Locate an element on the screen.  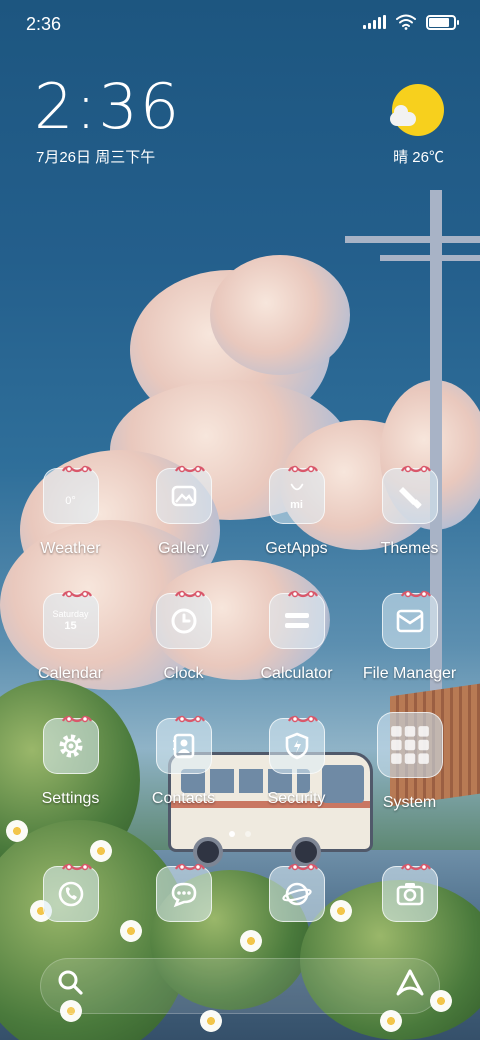
cellular-signal-icon is located at coordinates (374, 22).